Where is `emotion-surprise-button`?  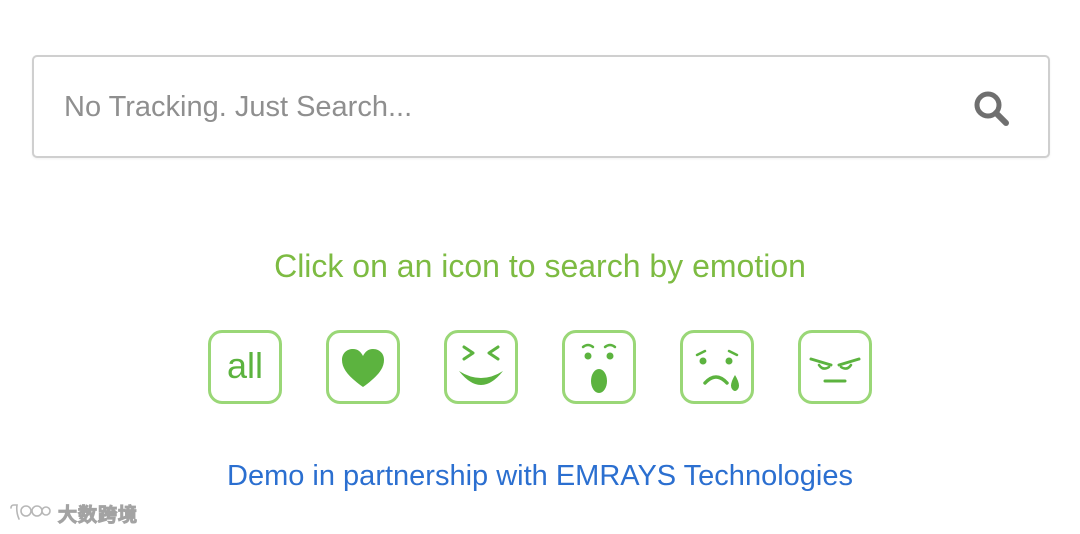
emotion-surprise-button is located at coordinates (599, 367).